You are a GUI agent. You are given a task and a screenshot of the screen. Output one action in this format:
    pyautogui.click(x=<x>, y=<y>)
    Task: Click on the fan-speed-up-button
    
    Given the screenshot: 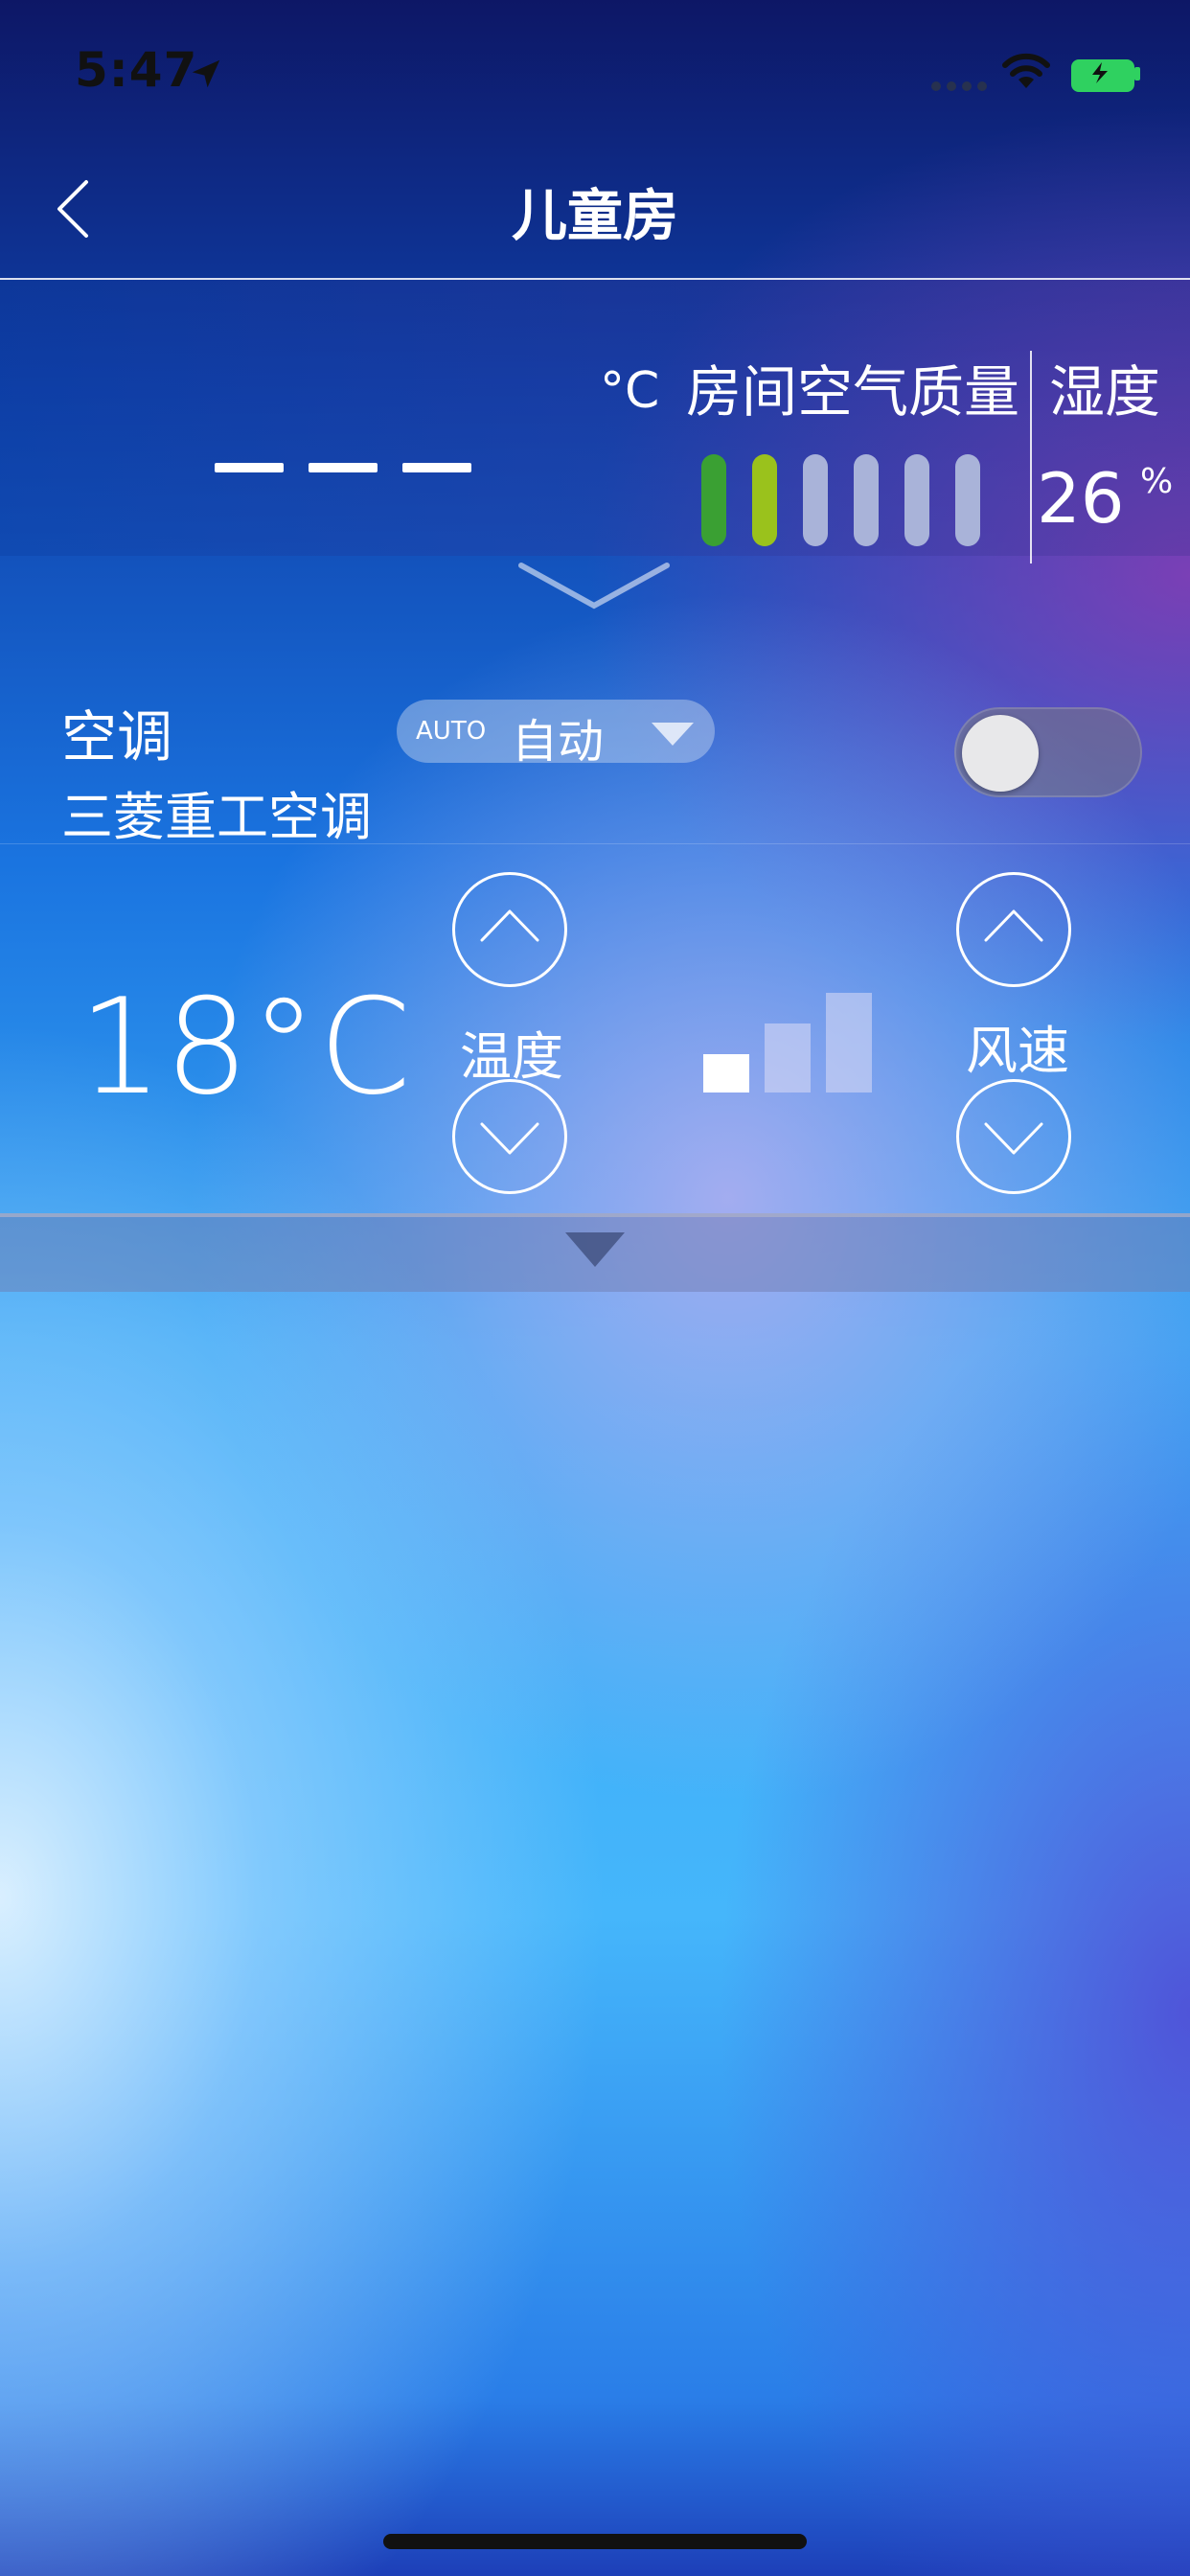 What is the action you would take?
    pyautogui.click(x=1014, y=929)
    